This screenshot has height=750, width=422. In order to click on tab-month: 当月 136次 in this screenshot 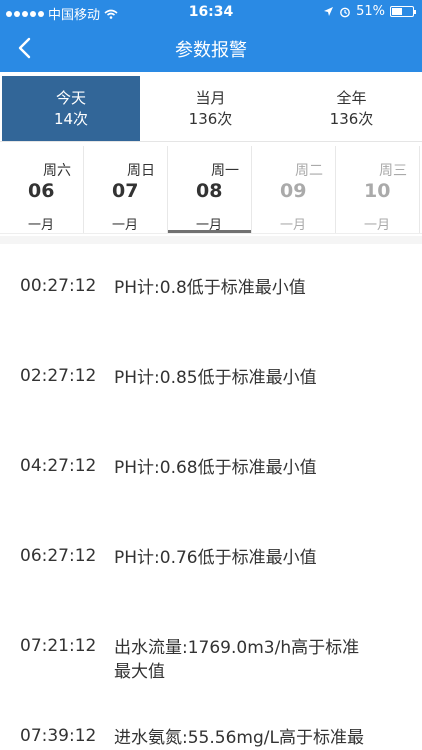, I will do `click(210, 108)`.